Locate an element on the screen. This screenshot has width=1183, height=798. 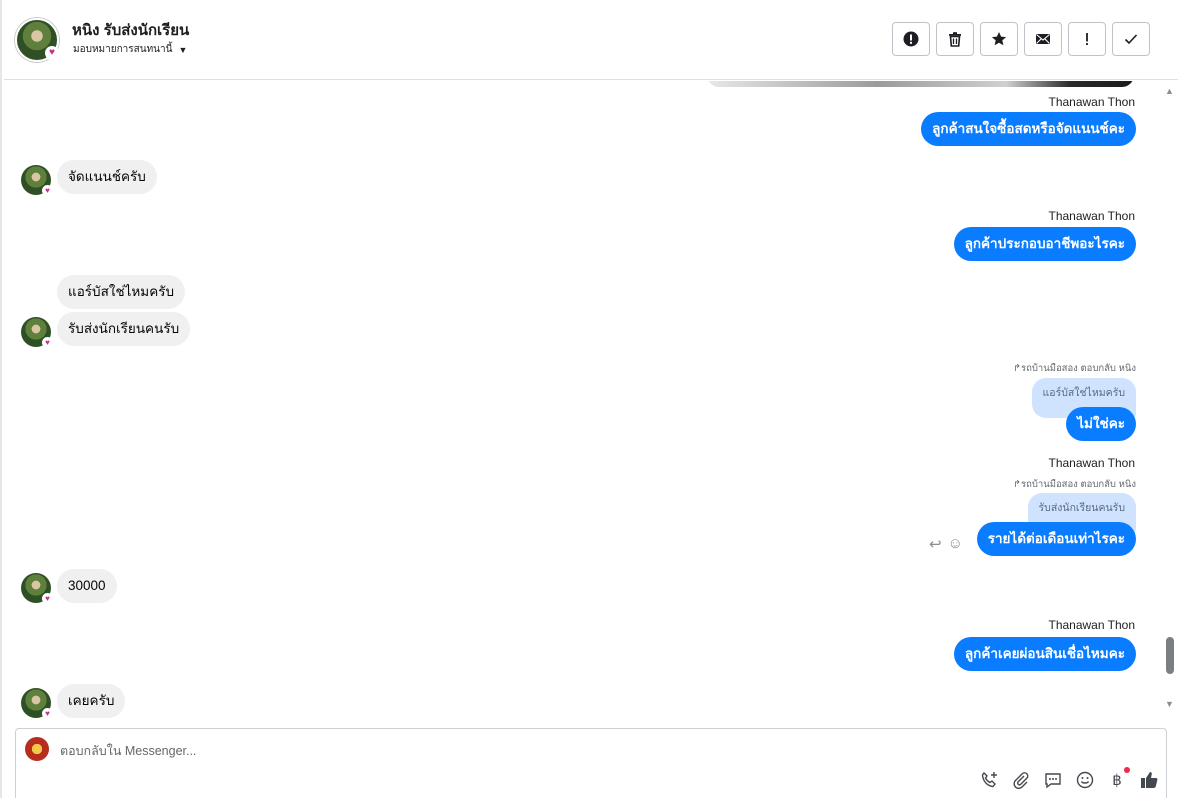
contact-avatar: ♥ is located at coordinates (37, 40).